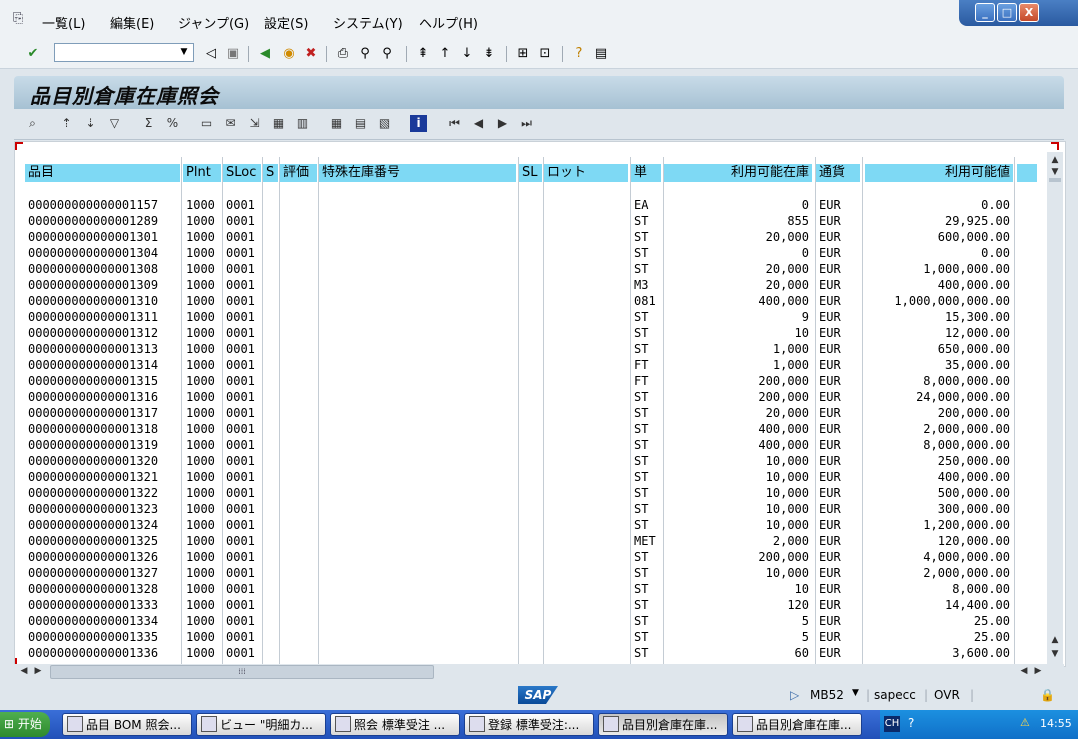 The height and width of the screenshot is (739, 1078). I want to click on menu-system: システム(Y), so click(368, 22).